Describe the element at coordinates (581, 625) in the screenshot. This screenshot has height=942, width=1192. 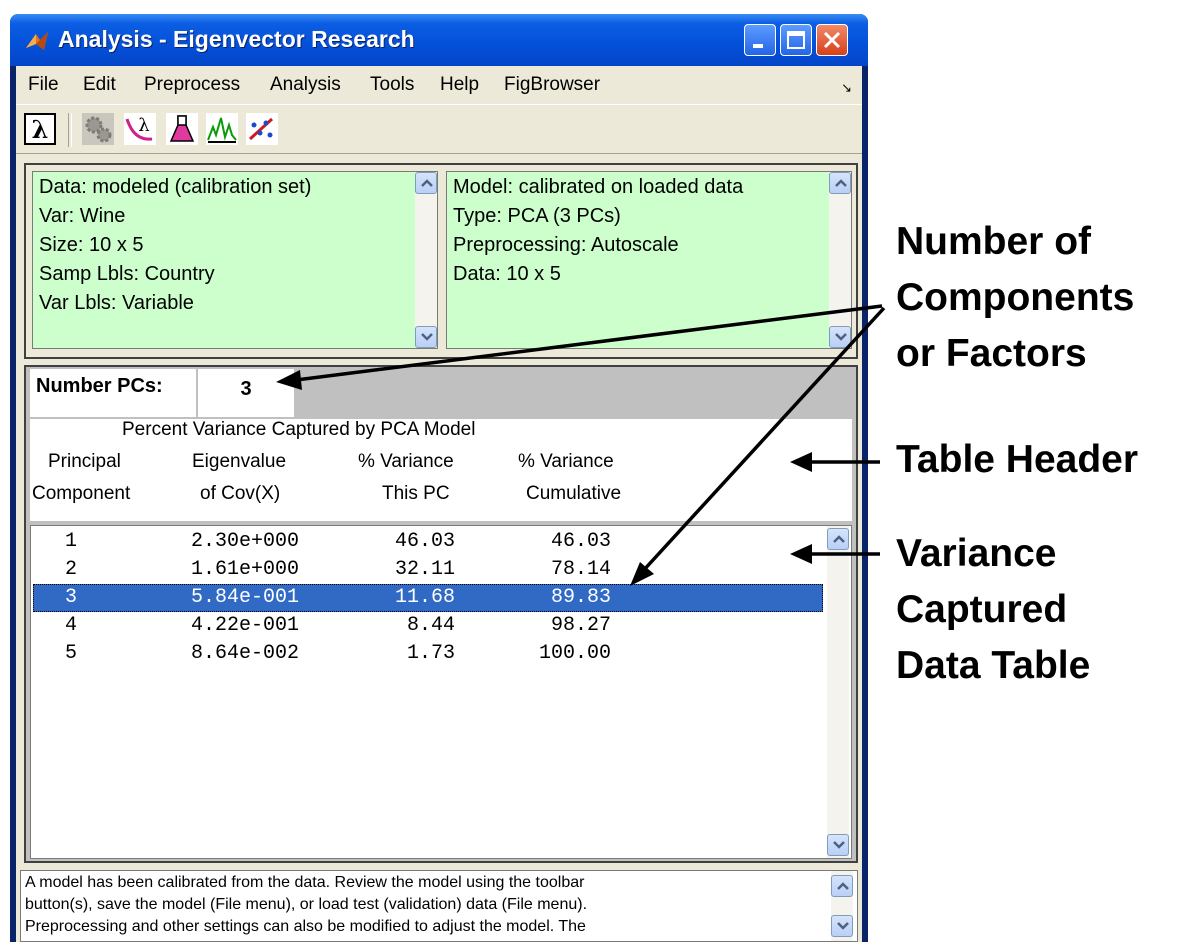
I see `variance-cumulative-cell: 98.27` at that location.